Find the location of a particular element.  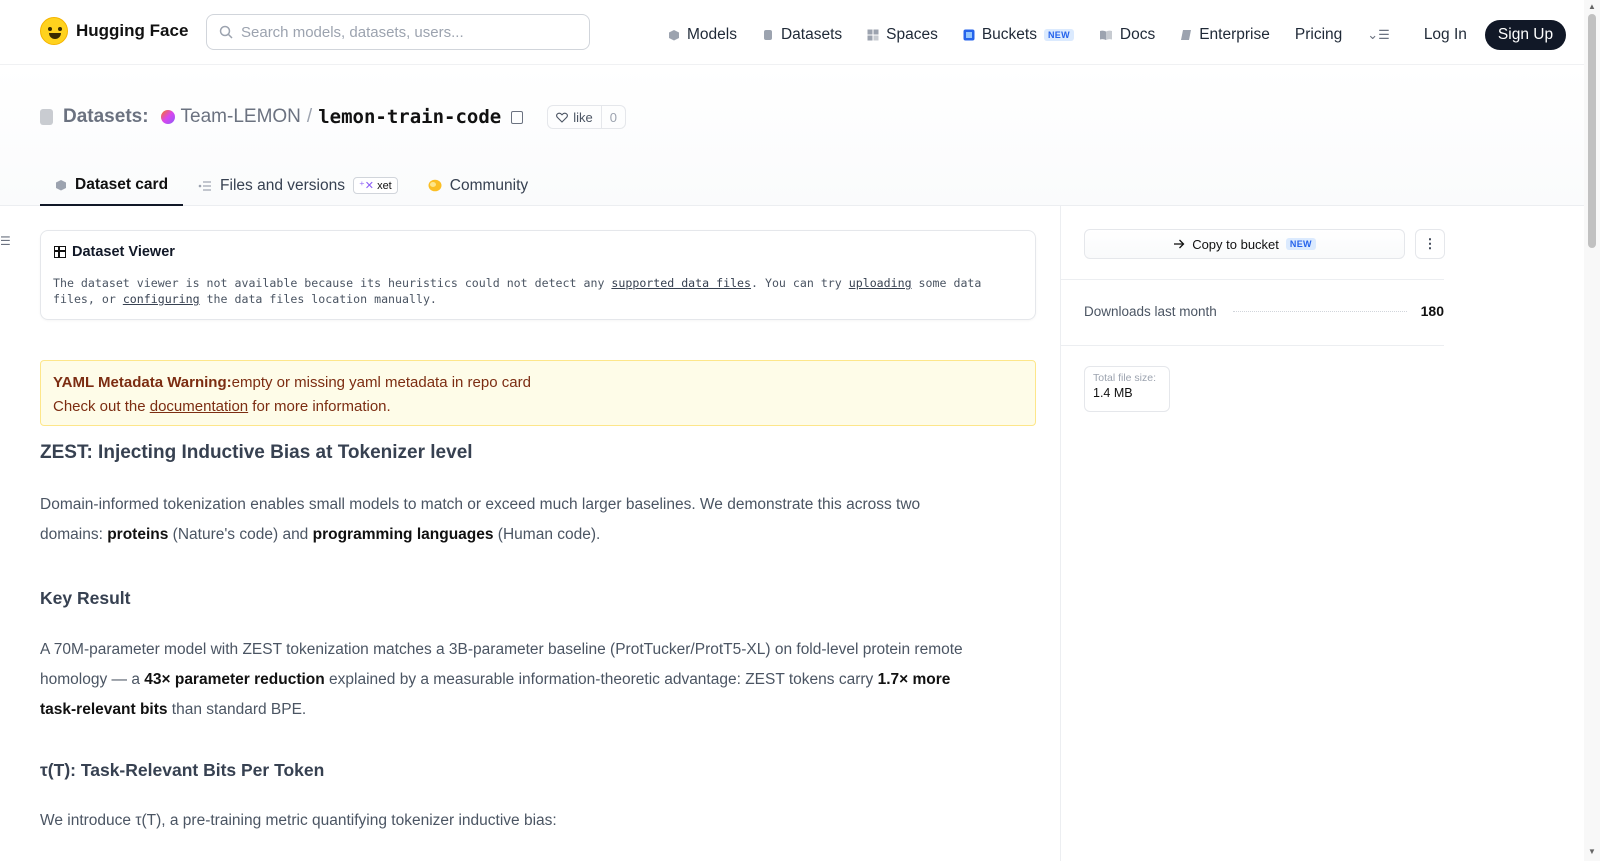

nav-spaces-label: Spaces is located at coordinates (912, 34).